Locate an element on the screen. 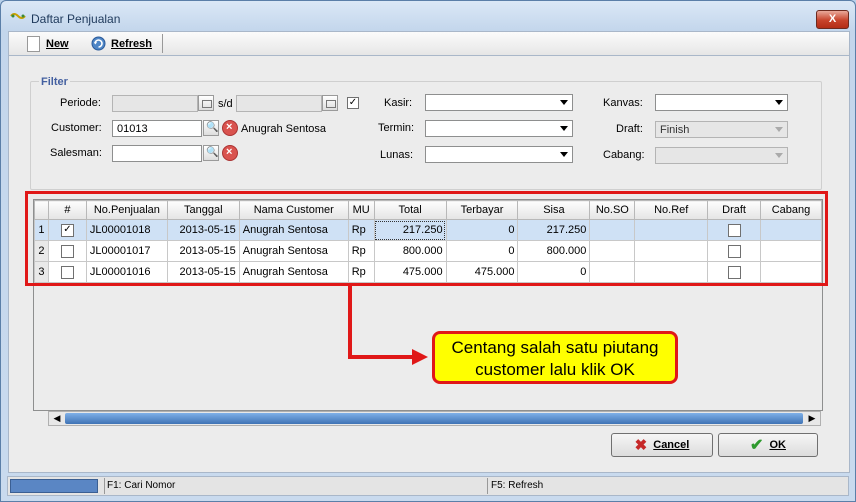 This screenshot has height=502, width=856. title-bar: Daftar Penjualan X is located at coordinates (428, 16).